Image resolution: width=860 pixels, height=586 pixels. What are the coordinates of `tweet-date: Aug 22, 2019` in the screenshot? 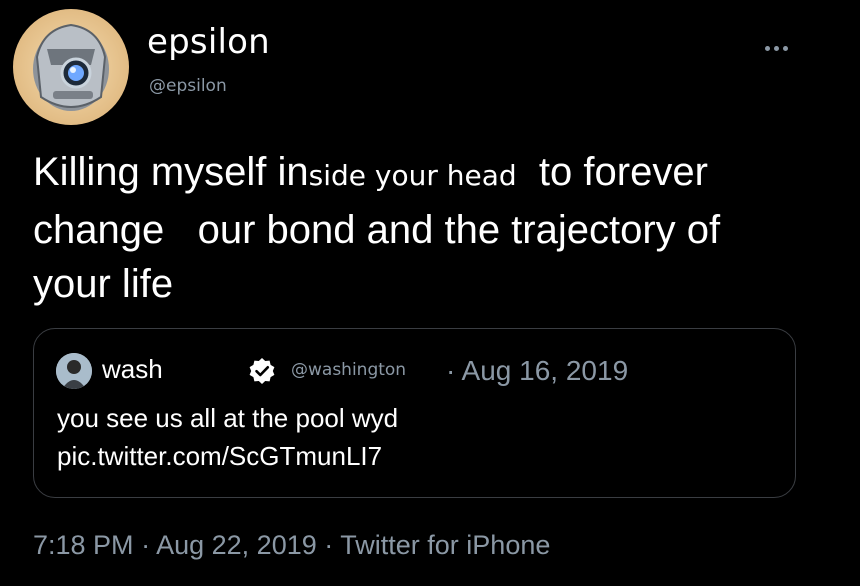 It's located at (236, 545).